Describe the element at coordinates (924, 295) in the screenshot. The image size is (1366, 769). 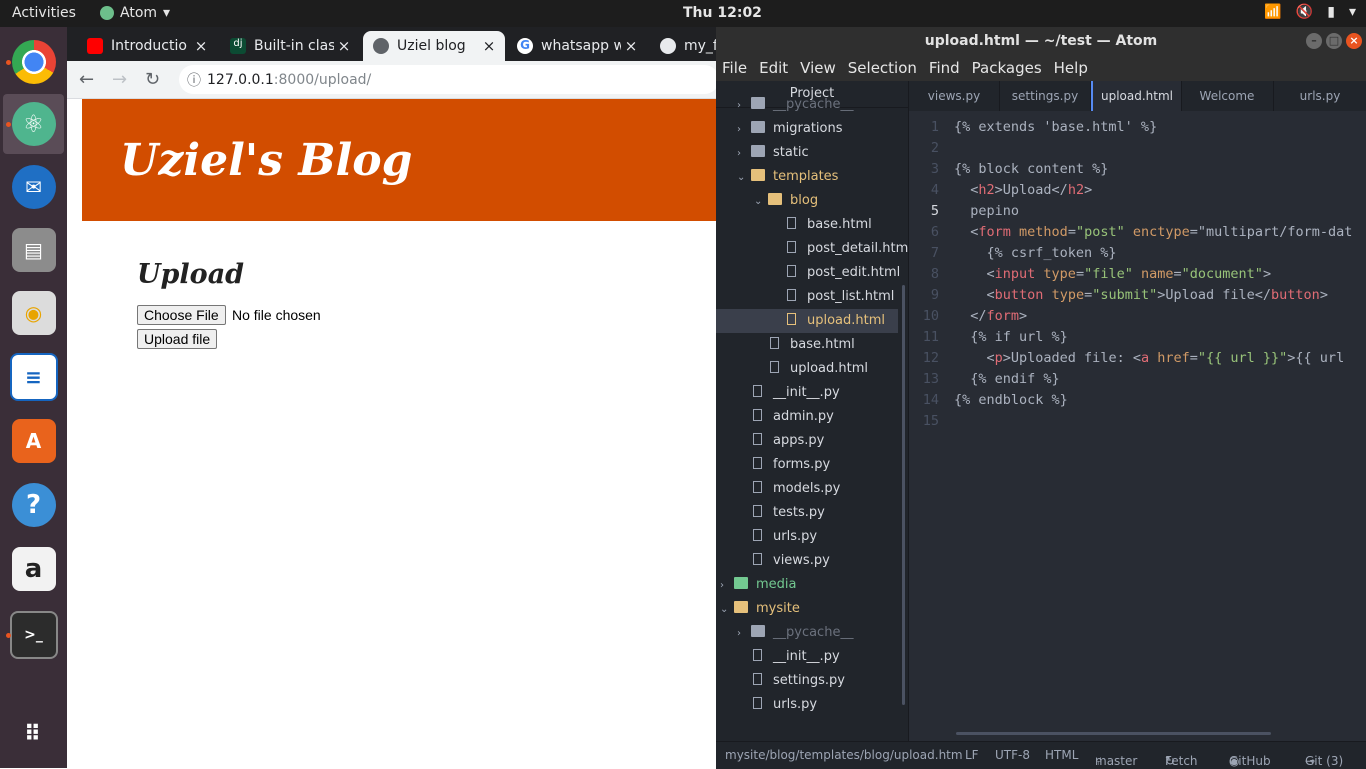
I see `line-number: 9` at that location.